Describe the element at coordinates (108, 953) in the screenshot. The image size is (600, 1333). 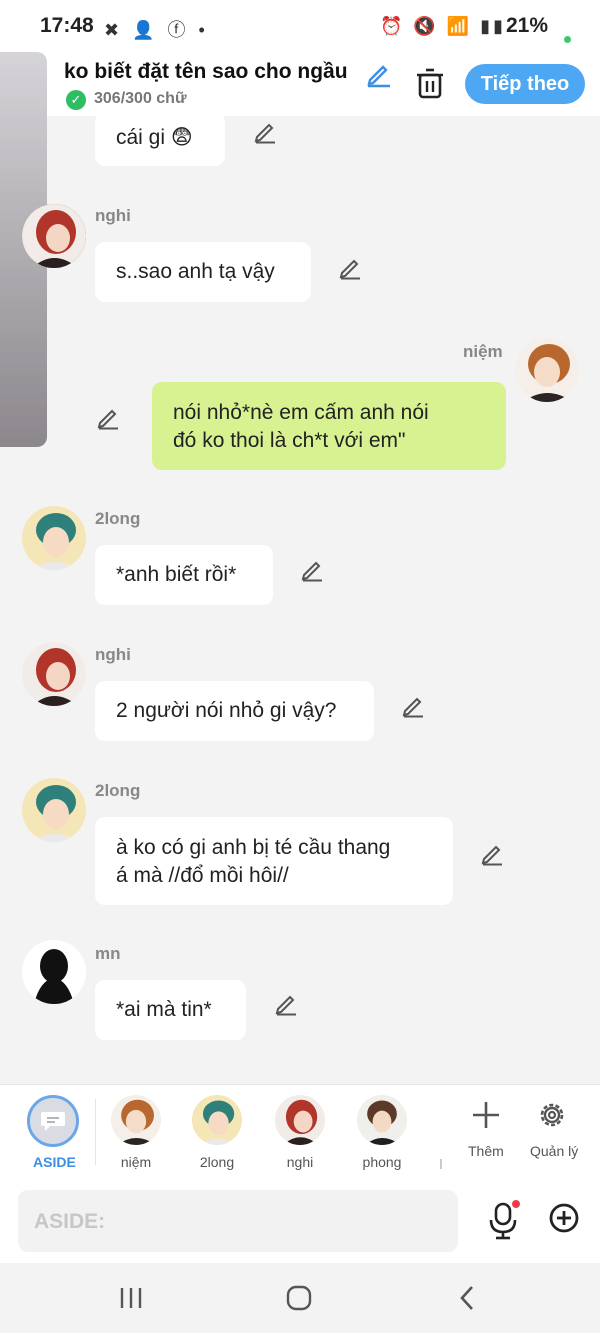
I see `speaker-name: mn` at that location.